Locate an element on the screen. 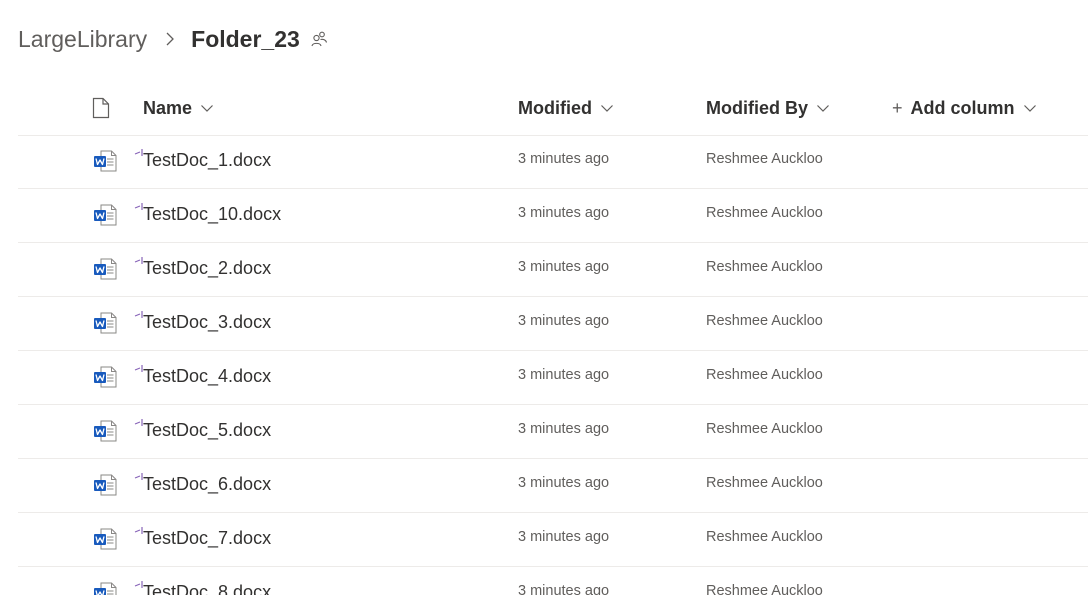  breadcrumb-current-folder: Folder_23 is located at coordinates (245, 38).